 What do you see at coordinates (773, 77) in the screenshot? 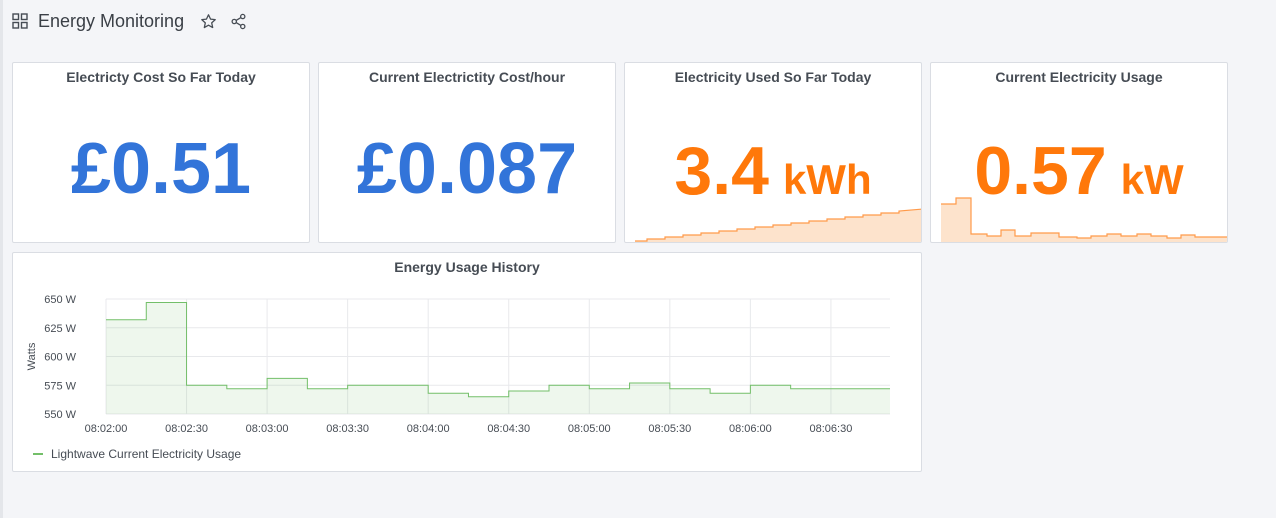
I see `panel-title: Electricity Used So Far Today` at bounding box center [773, 77].